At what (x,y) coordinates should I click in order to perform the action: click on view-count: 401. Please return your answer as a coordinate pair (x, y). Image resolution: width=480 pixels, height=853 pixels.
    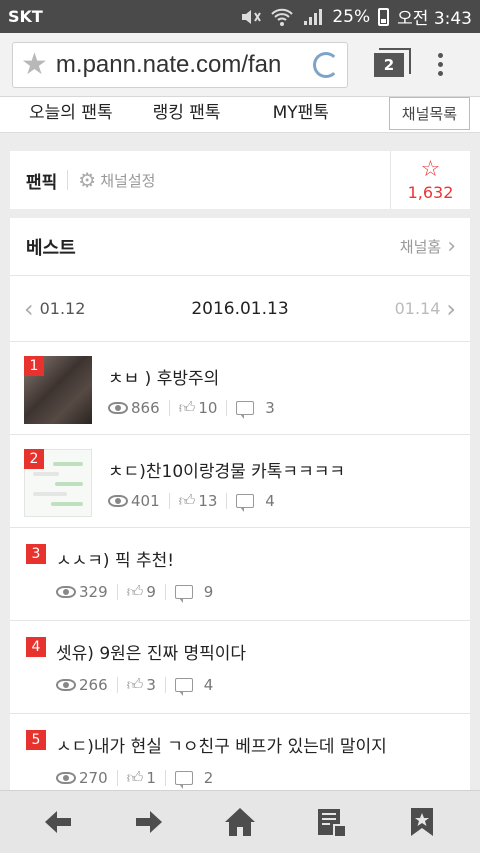
    Looking at the image, I should click on (145, 501).